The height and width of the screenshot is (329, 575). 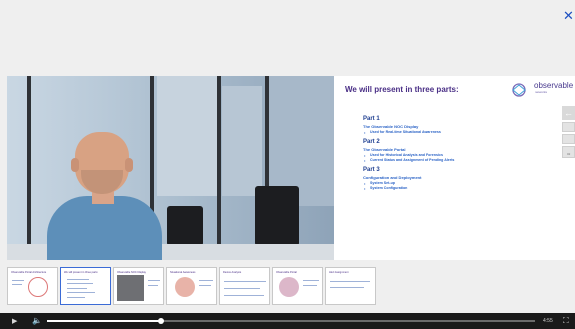 What do you see at coordinates (371, 142) in the screenshot?
I see `part-heading: Part 2` at bounding box center [371, 142].